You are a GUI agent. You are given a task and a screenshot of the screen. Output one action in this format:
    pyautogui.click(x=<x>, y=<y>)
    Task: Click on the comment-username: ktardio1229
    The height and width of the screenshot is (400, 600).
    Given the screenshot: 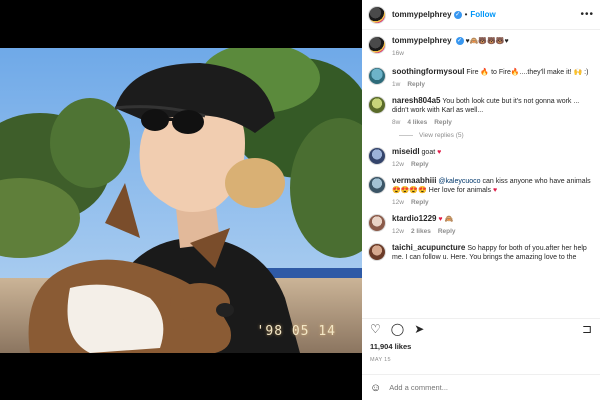 What is the action you would take?
    pyautogui.click(x=414, y=218)
    